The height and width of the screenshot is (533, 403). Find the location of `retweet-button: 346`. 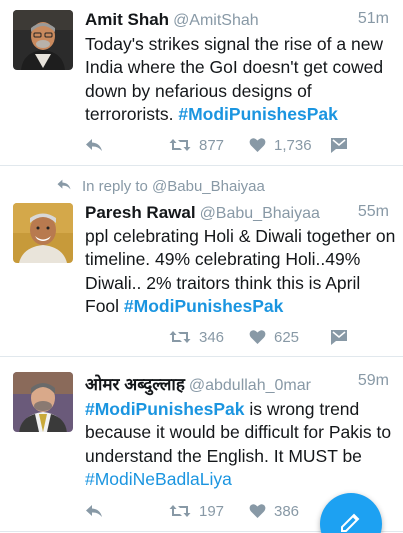

retweet-button: 346 is located at coordinates (196, 337).